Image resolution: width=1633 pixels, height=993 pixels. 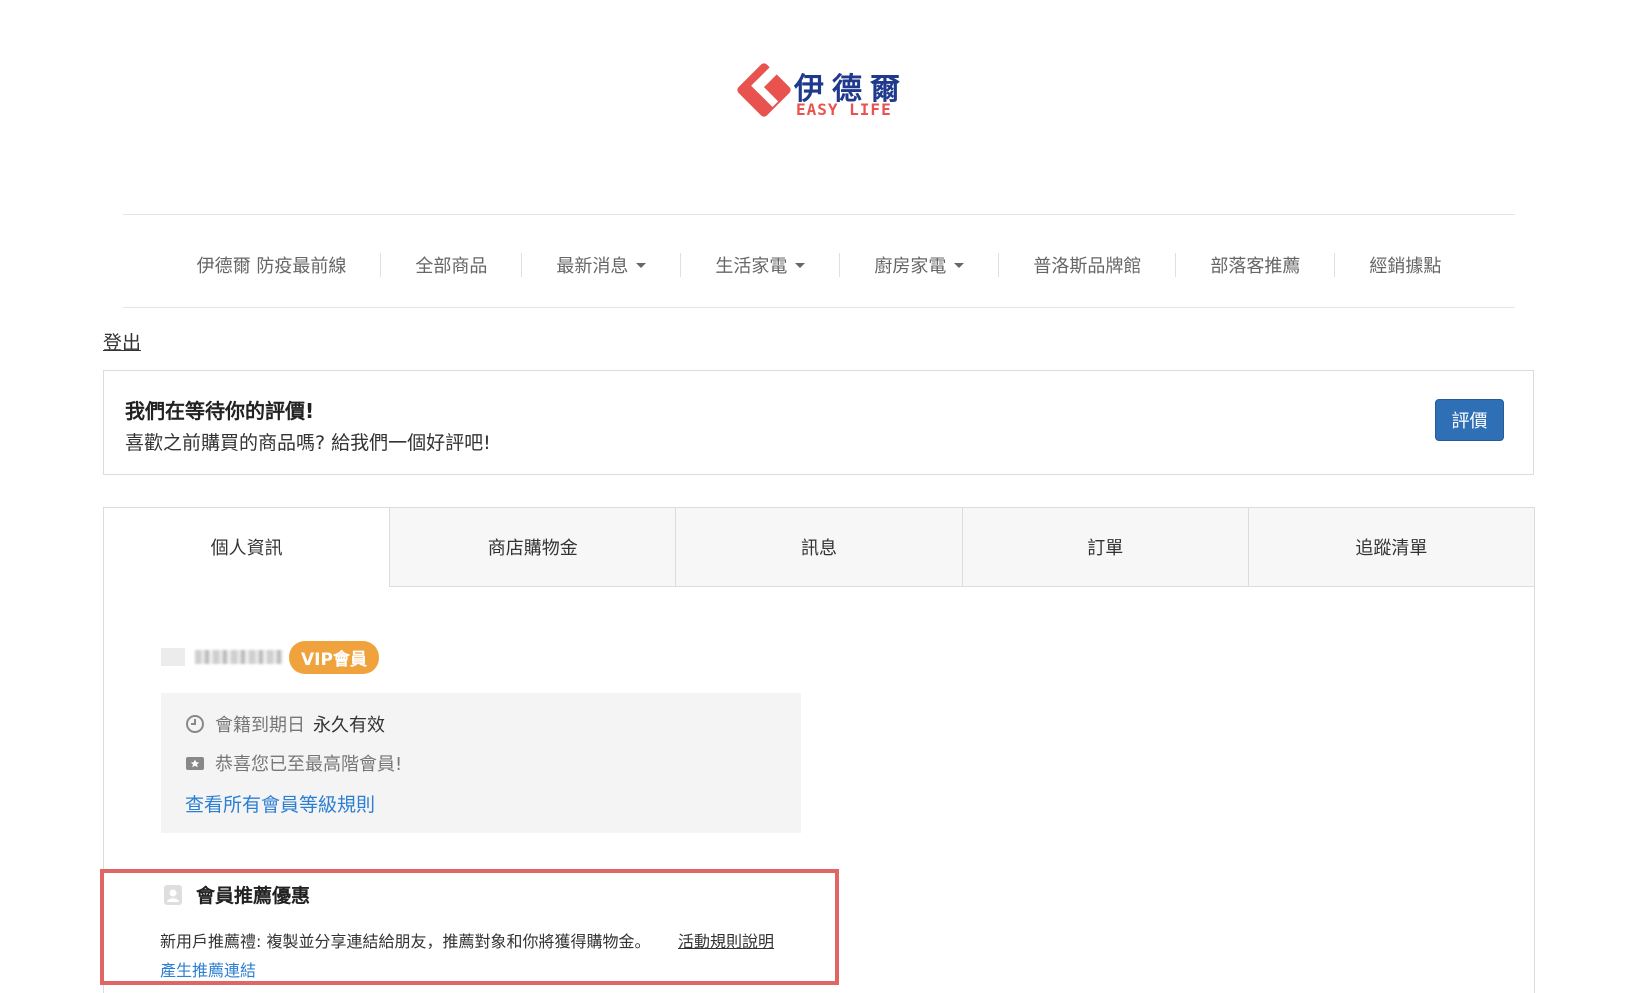 What do you see at coordinates (334, 657) in the screenshot?
I see `vip-badge: VIP會員` at bounding box center [334, 657].